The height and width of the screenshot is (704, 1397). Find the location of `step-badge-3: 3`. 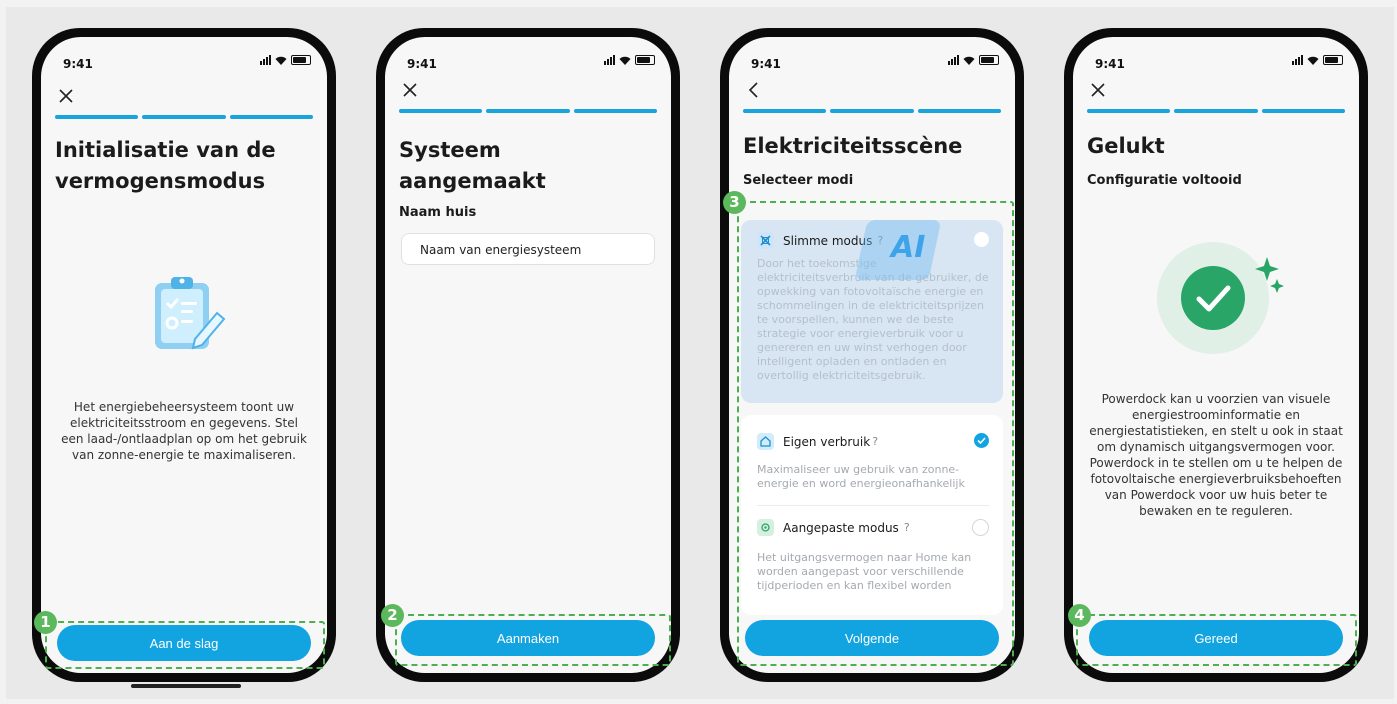

step-badge-3: 3 is located at coordinates (734, 202).